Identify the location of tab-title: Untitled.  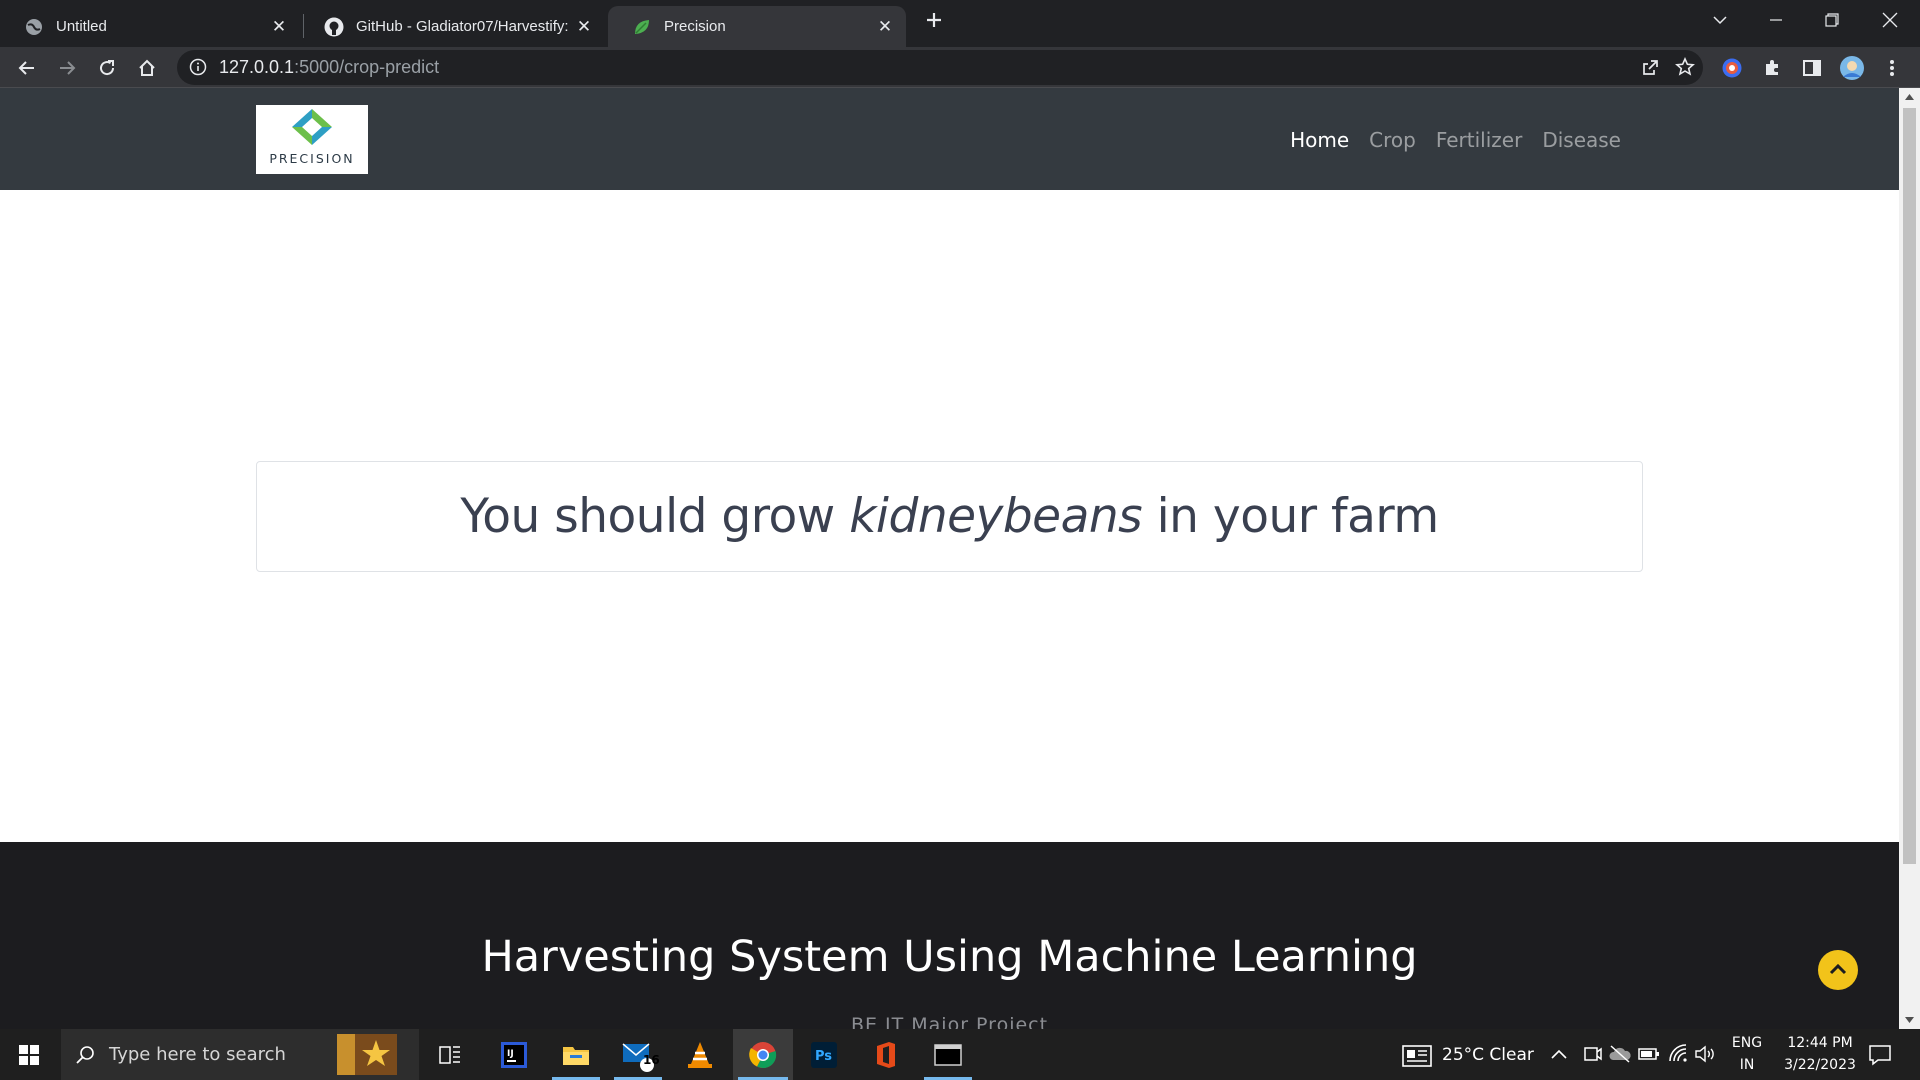
(81, 26).